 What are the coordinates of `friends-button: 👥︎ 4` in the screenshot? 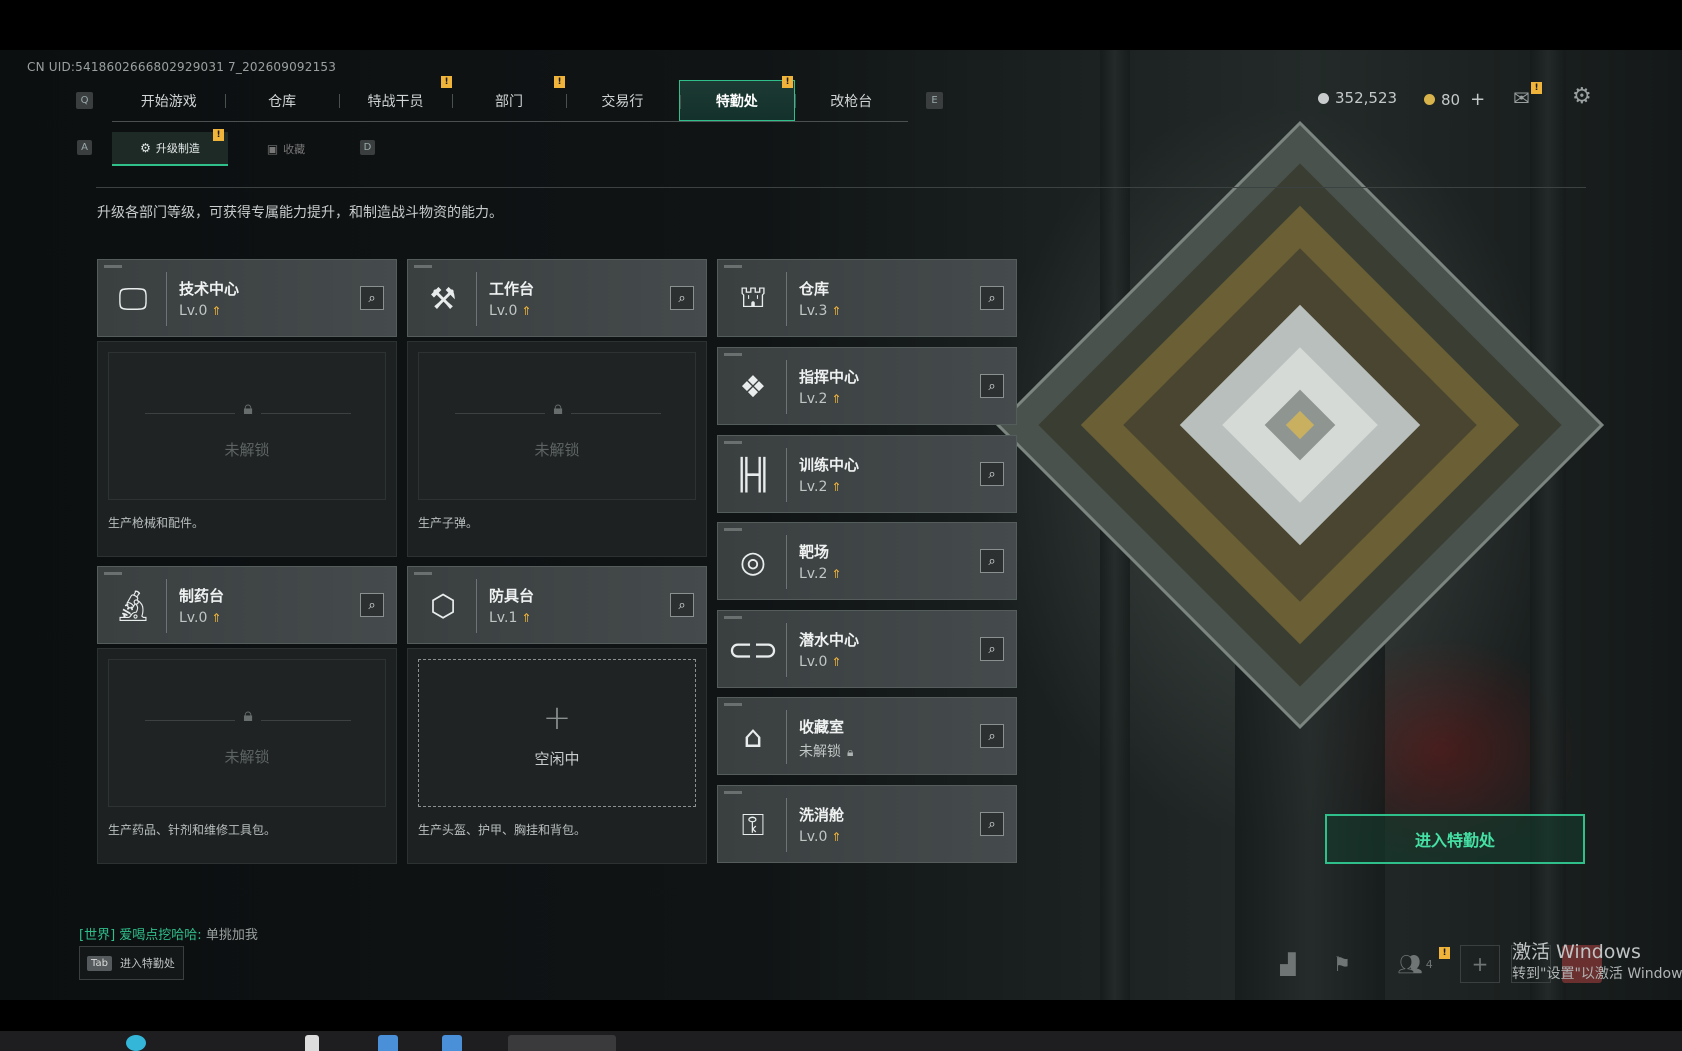 It's located at (1415, 964).